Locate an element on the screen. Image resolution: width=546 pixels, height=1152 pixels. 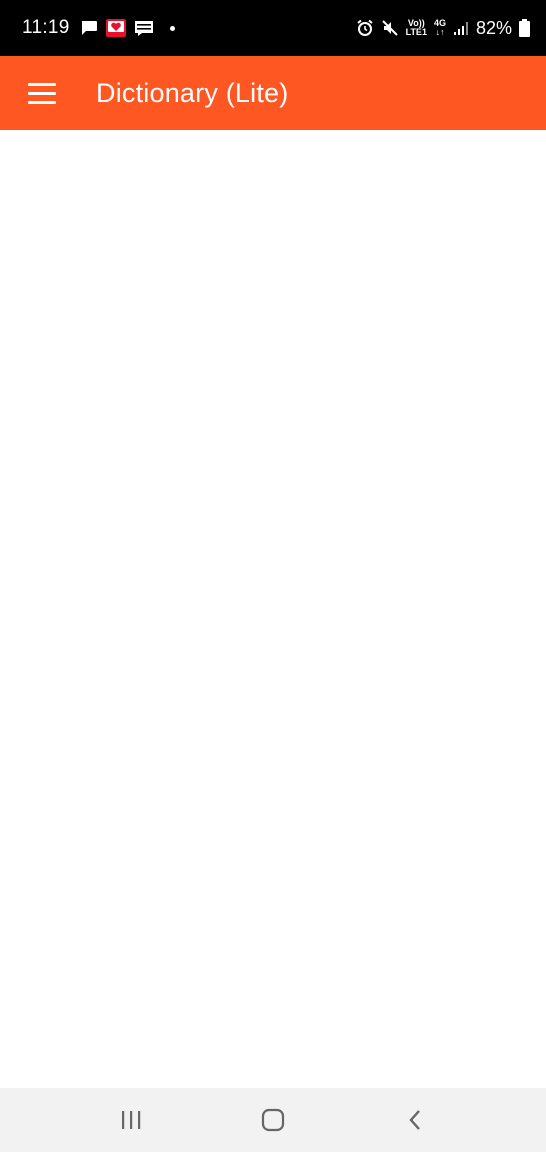
page-title: Dictionary (Lite) is located at coordinates (192, 92).